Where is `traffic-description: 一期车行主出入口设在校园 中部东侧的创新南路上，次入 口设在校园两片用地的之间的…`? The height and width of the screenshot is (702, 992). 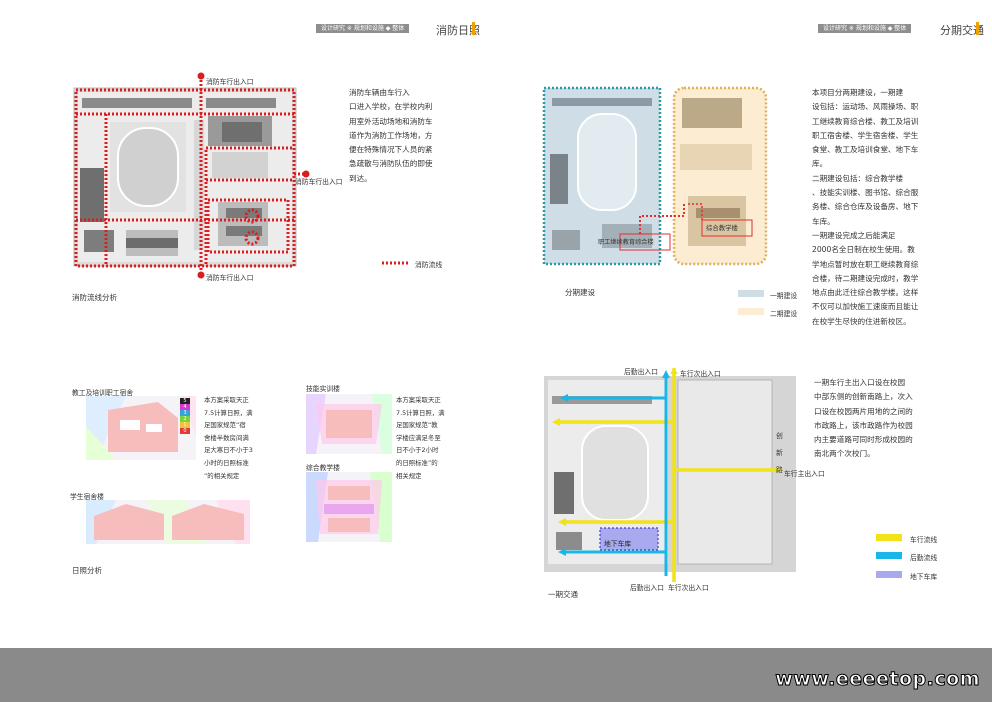 traffic-description: 一期车行主出入口设在校园 中部东侧的创新南路上，次入 口设在校园两片用地的之间的… is located at coordinates (863, 418).